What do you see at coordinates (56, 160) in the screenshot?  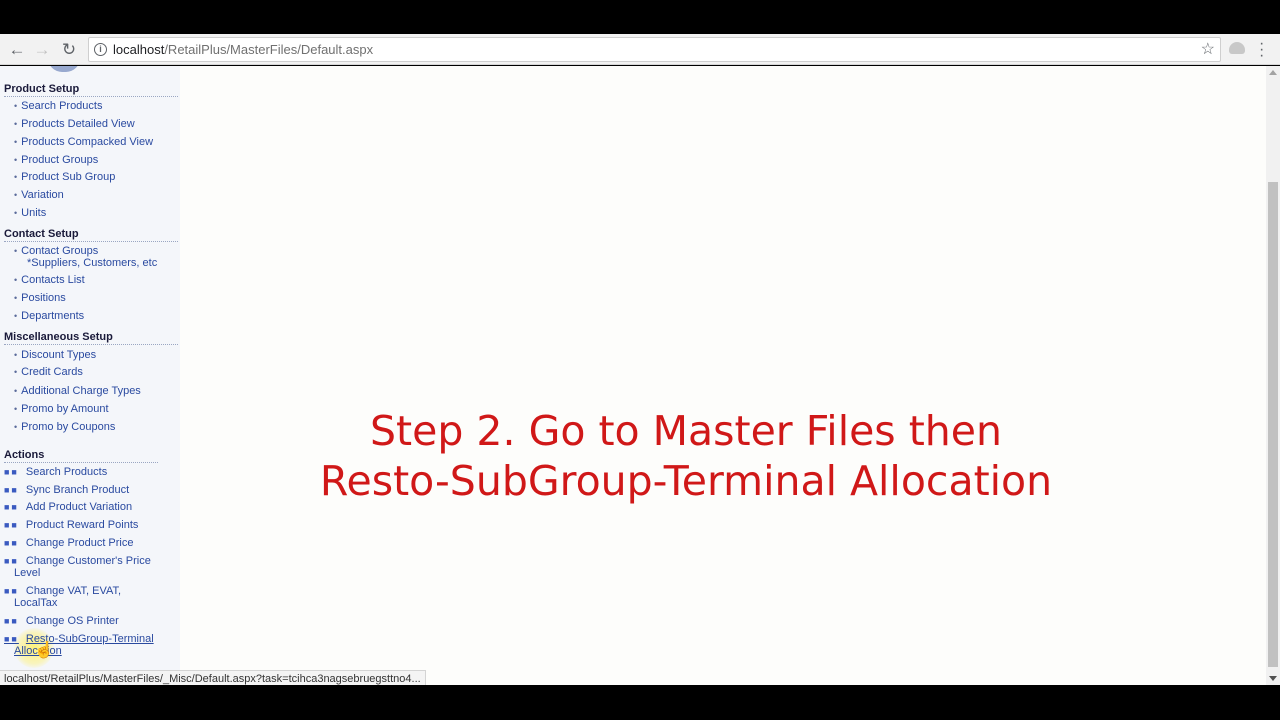 I see `sidebar-link-product-groups: • Product Groups` at bounding box center [56, 160].